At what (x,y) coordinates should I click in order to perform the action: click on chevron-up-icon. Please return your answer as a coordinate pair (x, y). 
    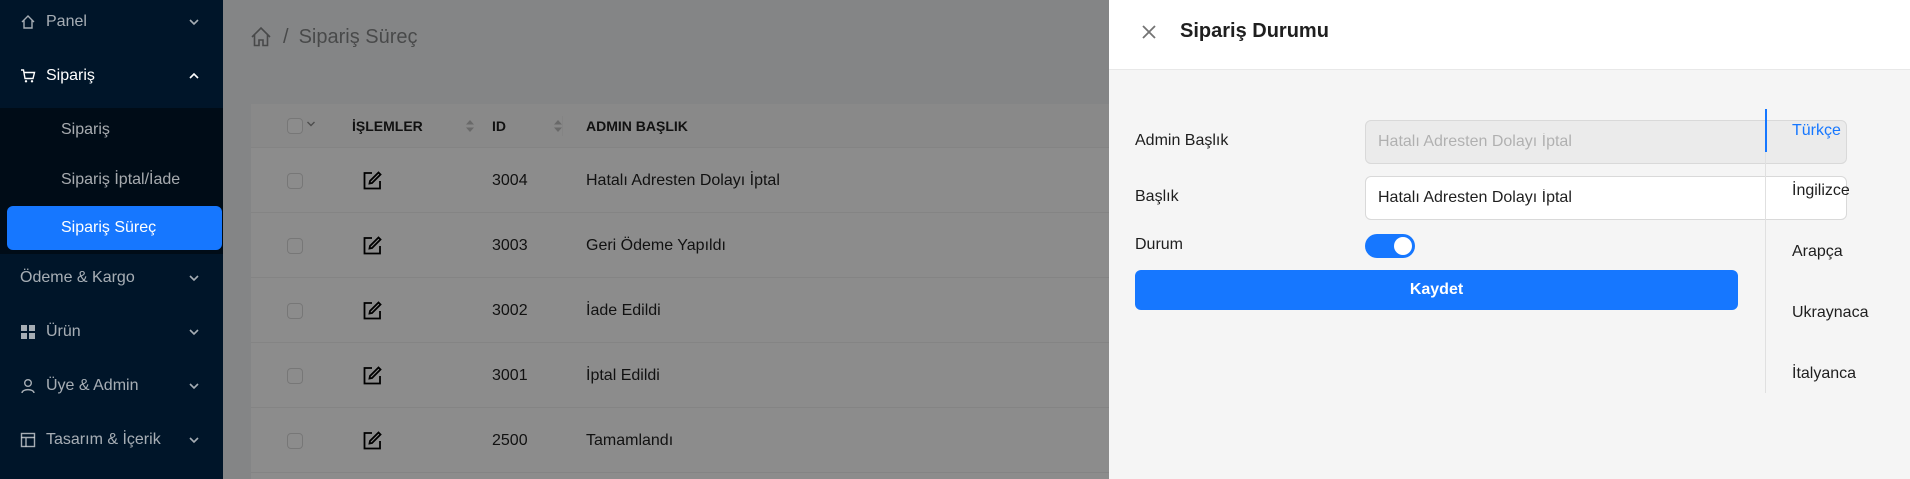
    Looking at the image, I should click on (194, 75).